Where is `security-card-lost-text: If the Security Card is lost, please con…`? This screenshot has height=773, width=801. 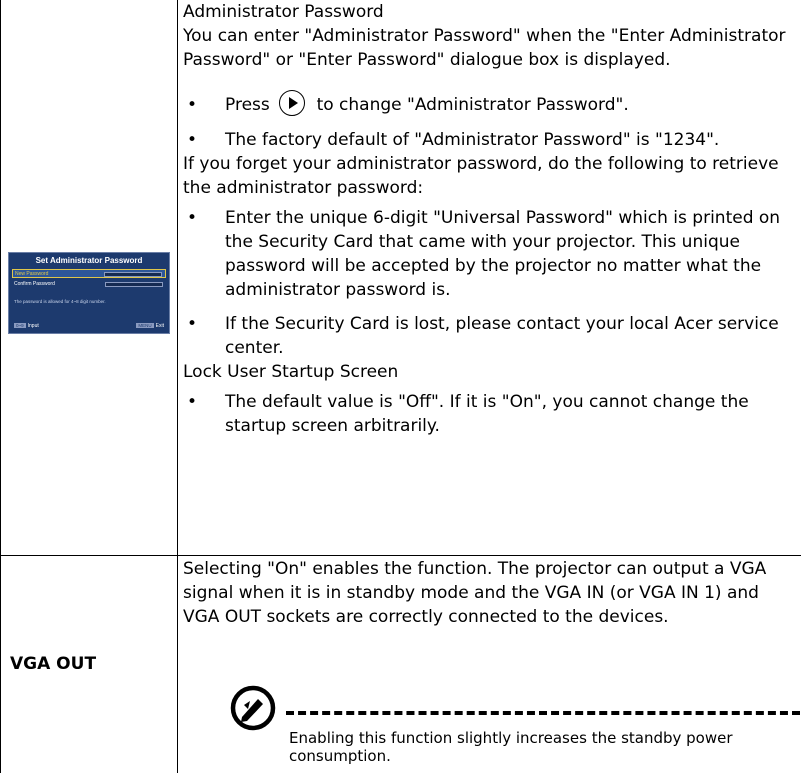 security-card-lost-text: If the Security Card is lost, please con… is located at coordinates (502, 336).